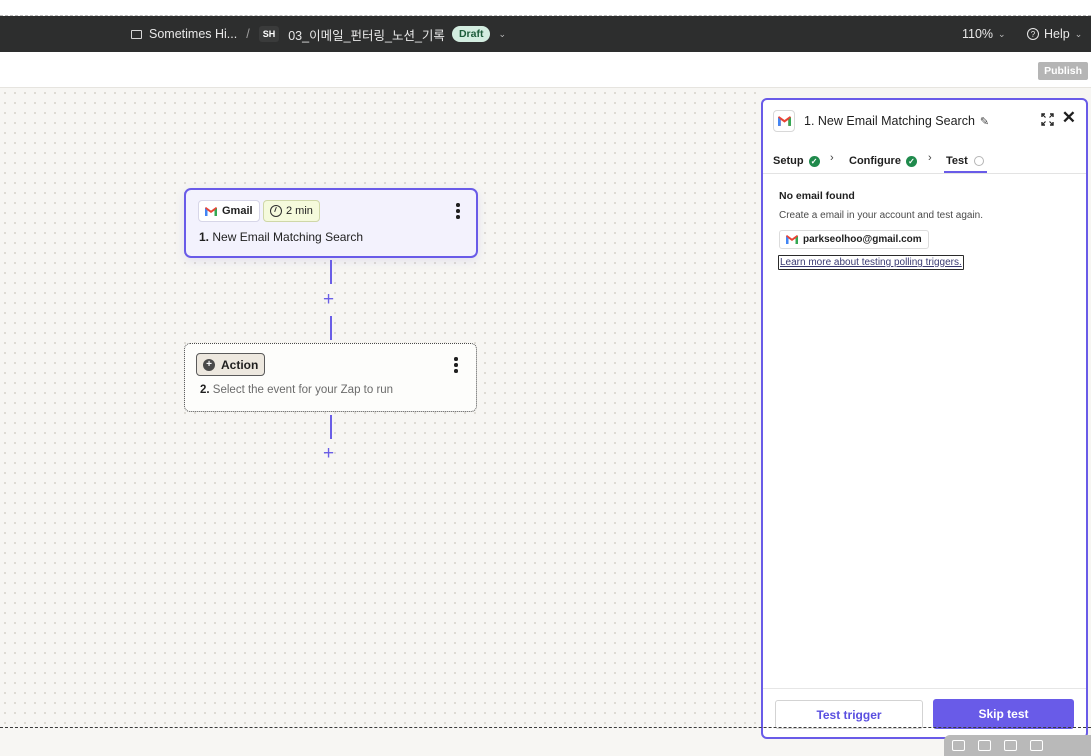  What do you see at coordinates (889, 121) in the screenshot?
I see `panel-title: 1. New Email Matching Search` at bounding box center [889, 121].